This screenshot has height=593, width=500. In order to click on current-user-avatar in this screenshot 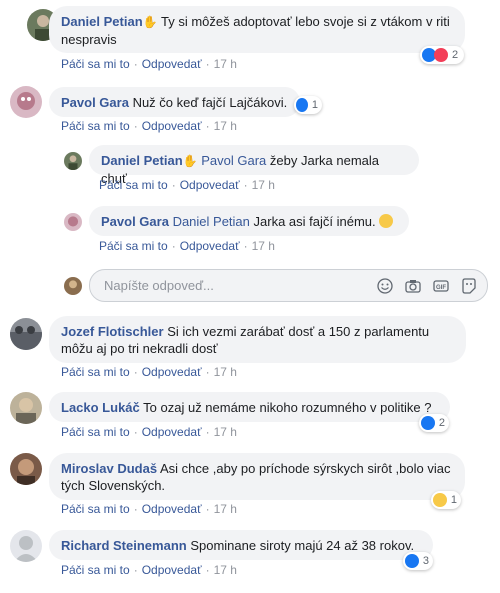, I will do `click(73, 286)`.